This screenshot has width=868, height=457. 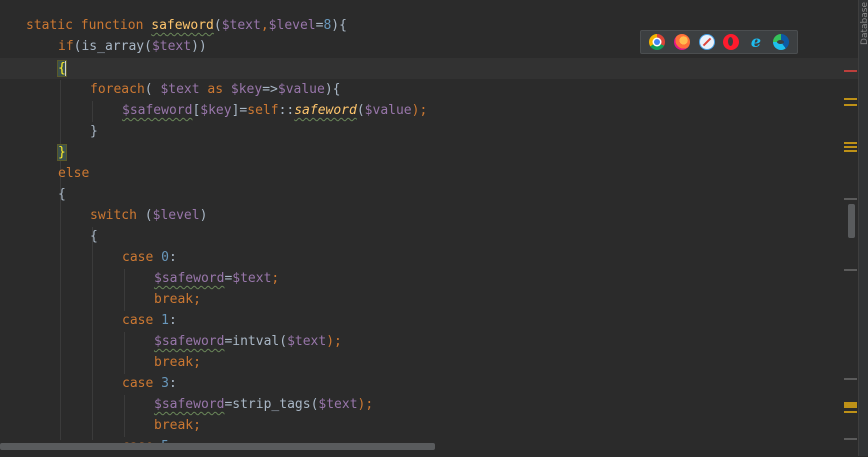 What do you see at coordinates (199, 46) in the screenshot?
I see `punct: ))` at bounding box center [199, 46].